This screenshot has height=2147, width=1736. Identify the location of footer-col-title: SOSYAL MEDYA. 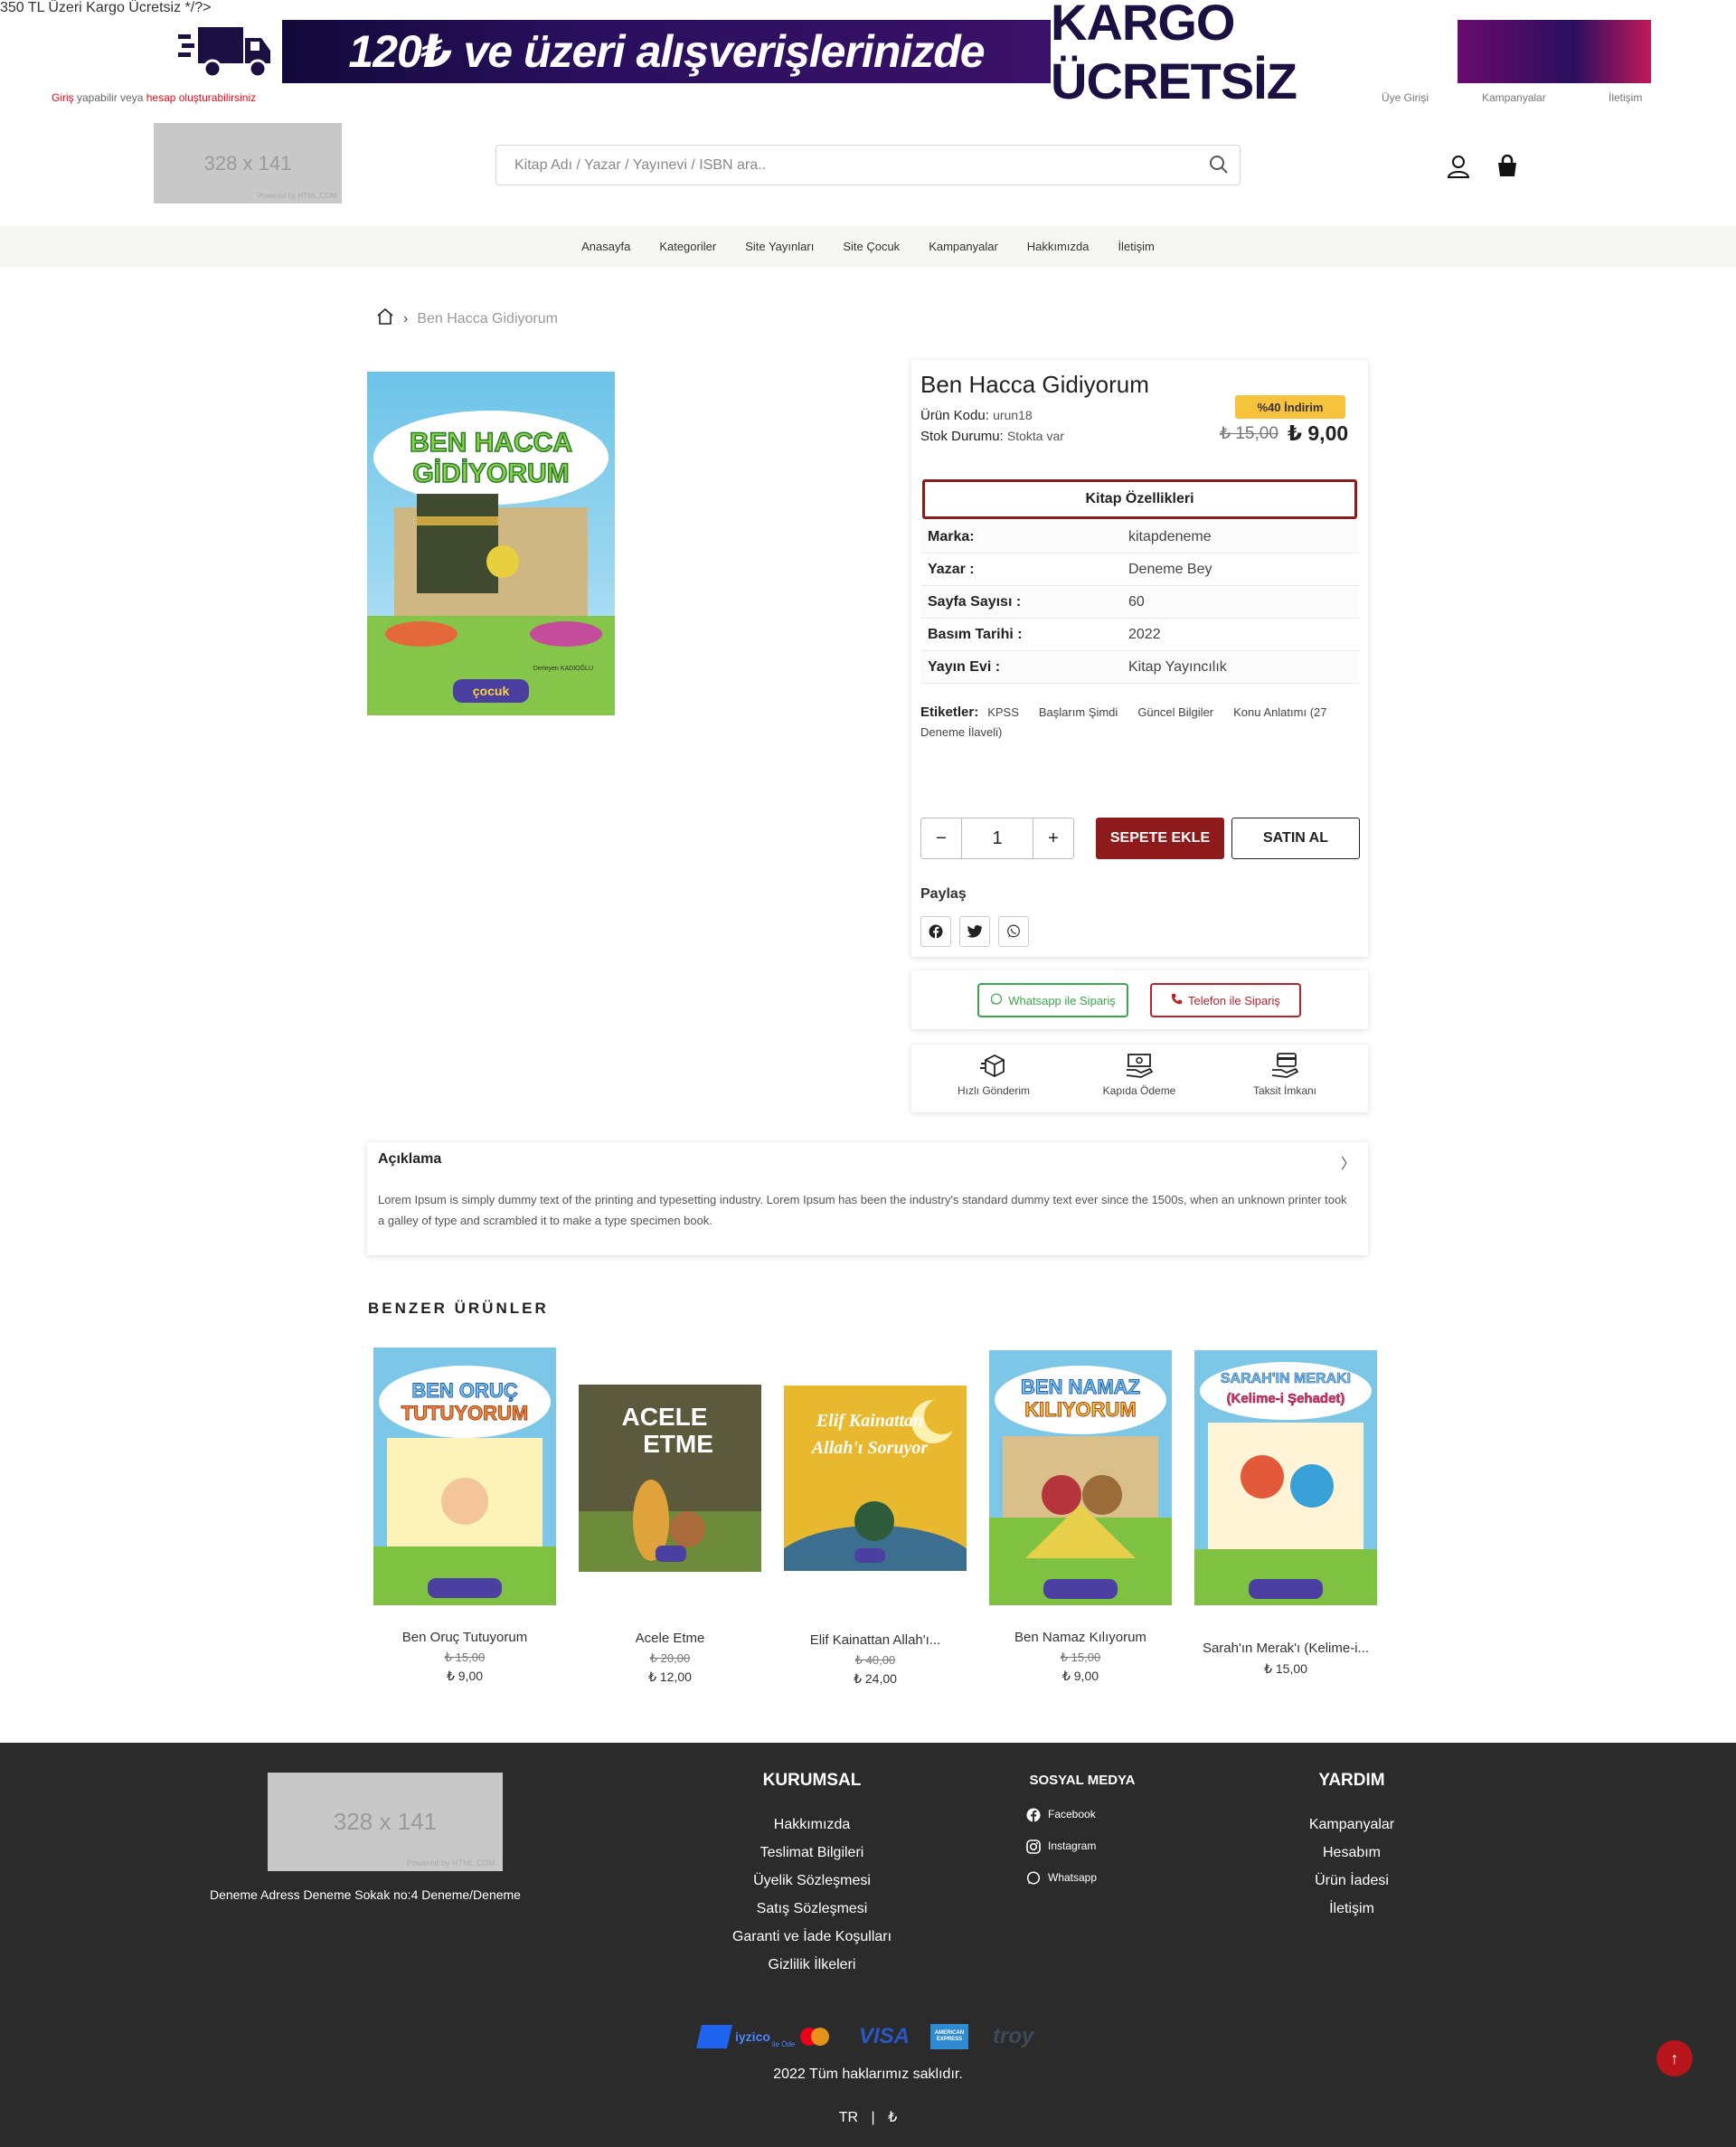
(1082, 1780).